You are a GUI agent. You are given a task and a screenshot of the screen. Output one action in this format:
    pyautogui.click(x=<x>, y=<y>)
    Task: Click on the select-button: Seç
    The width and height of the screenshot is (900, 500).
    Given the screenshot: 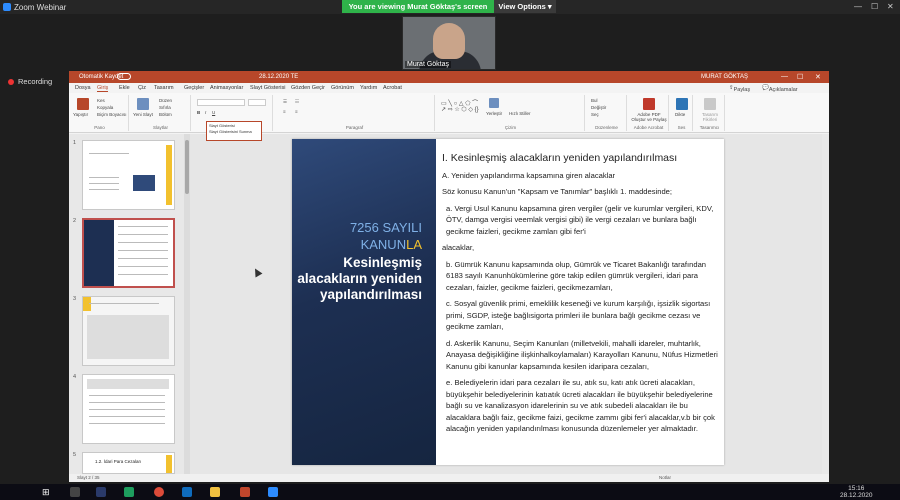 What is the action you would take?
    pyautogui.click(x=595, y=114)
    